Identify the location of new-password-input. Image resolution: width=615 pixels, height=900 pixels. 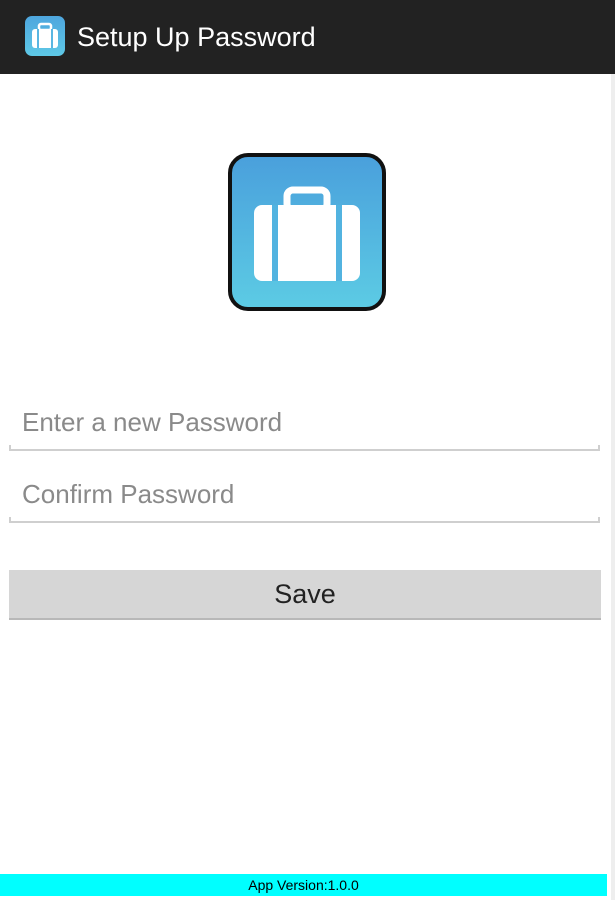
(304, 422).